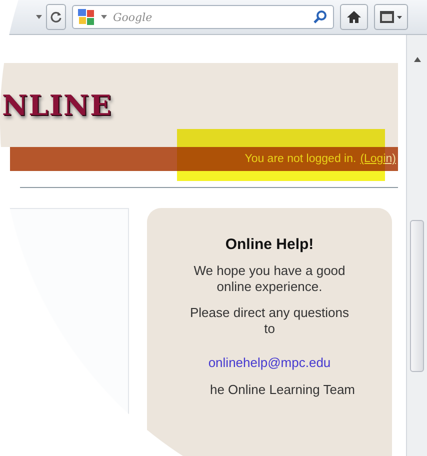  What do you see at coordinates (283, 389) in the screenshot?
I see `help-signature: he Online Learning Team` at bounding box center [283, 389].